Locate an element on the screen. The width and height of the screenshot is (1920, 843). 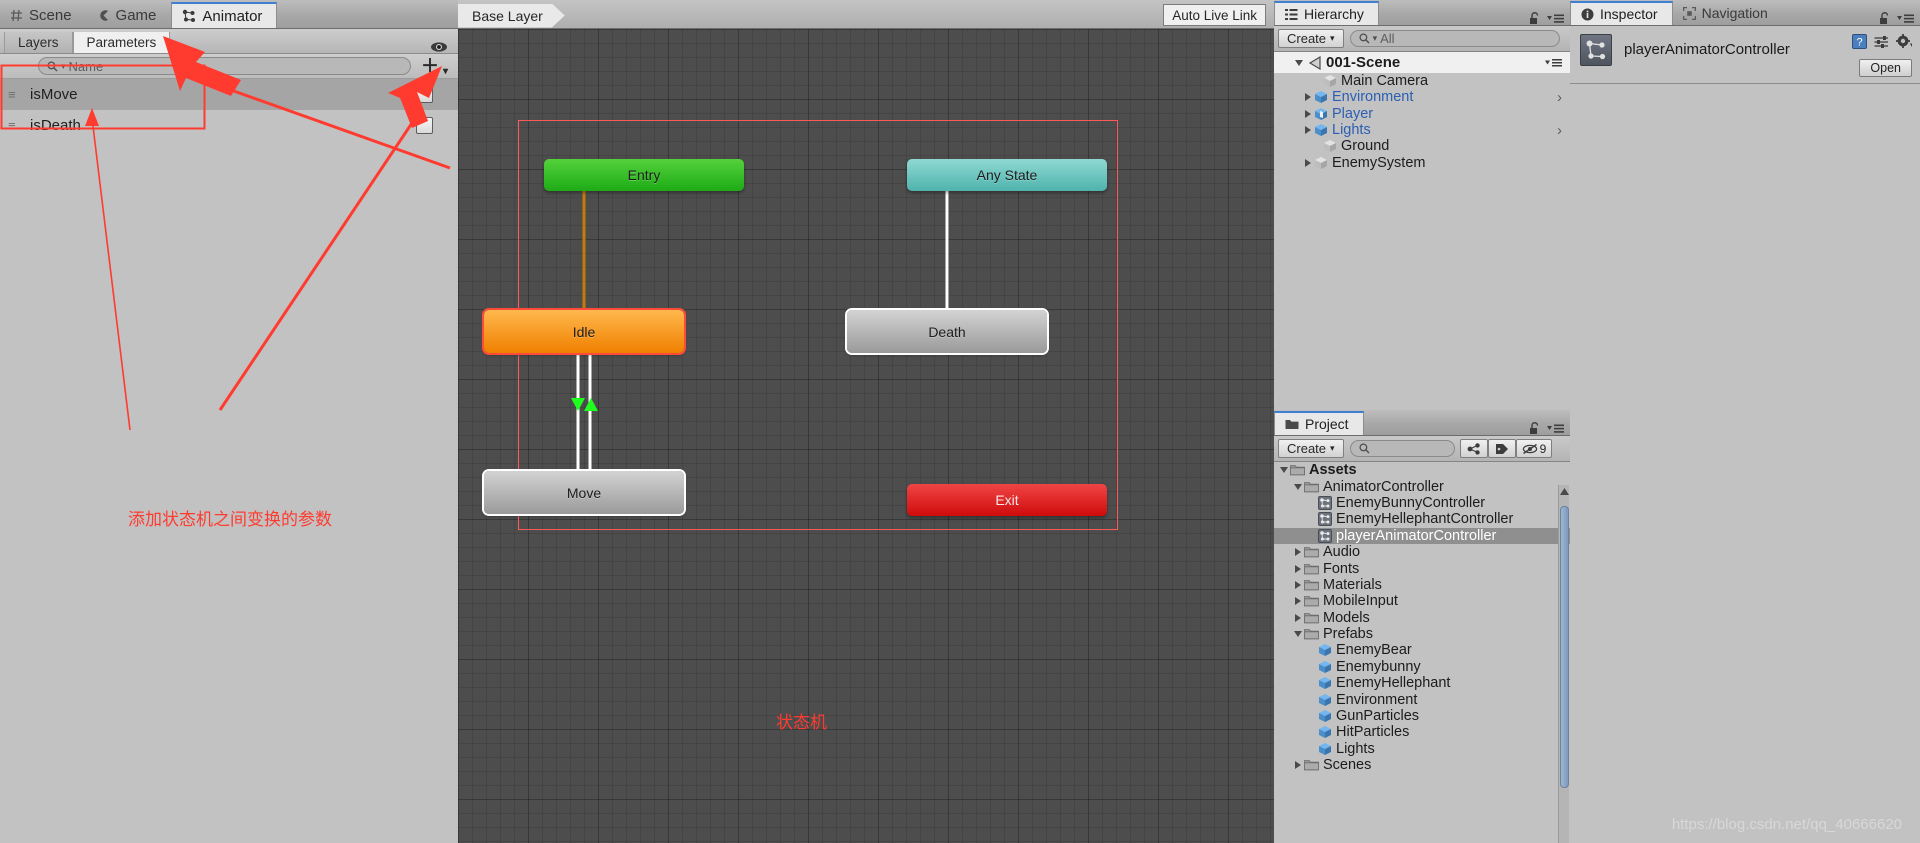
project-row-gunparticles: GunParticles is located at coordinates (1422, 716).